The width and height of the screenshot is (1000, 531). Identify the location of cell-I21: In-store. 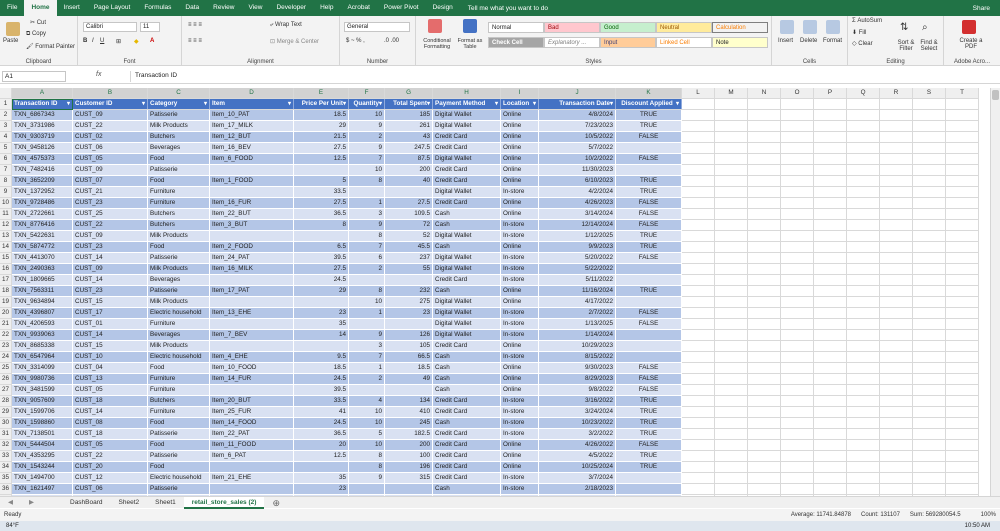
(520, 324).